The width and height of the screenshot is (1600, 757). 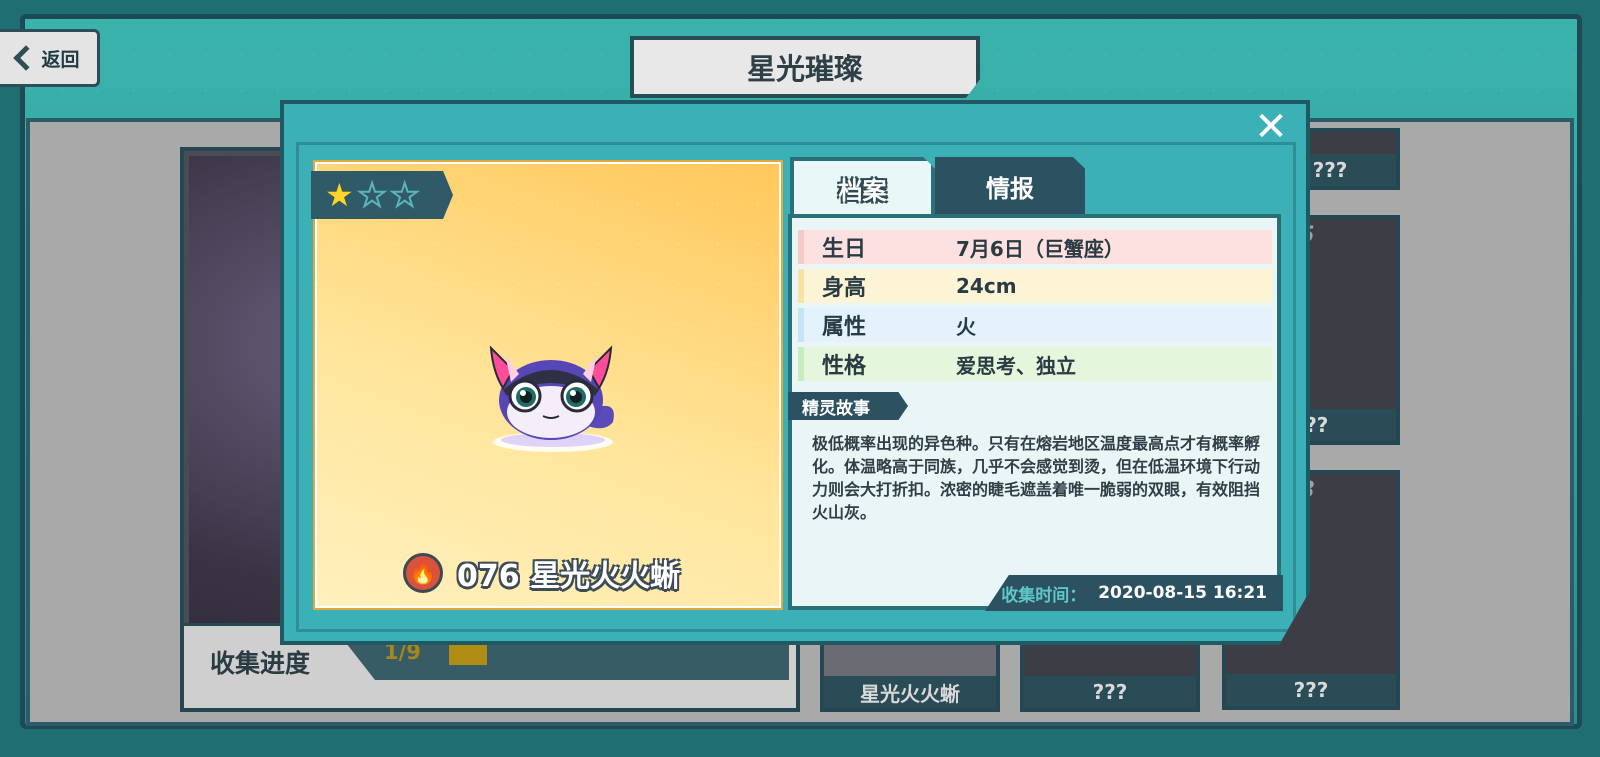 I want to click on star-rating: ★ ★ ★, so click(x=382, y=195).